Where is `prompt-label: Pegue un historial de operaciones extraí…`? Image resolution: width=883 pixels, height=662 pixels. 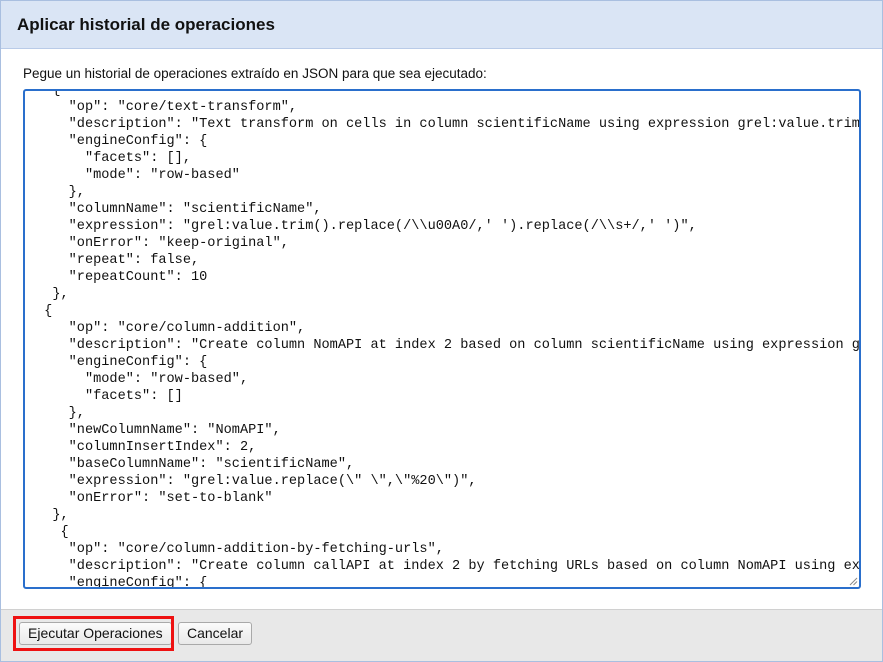
prompt-label: Pegue un historial de operaciones extraí… is located at coordinates (255, 73).